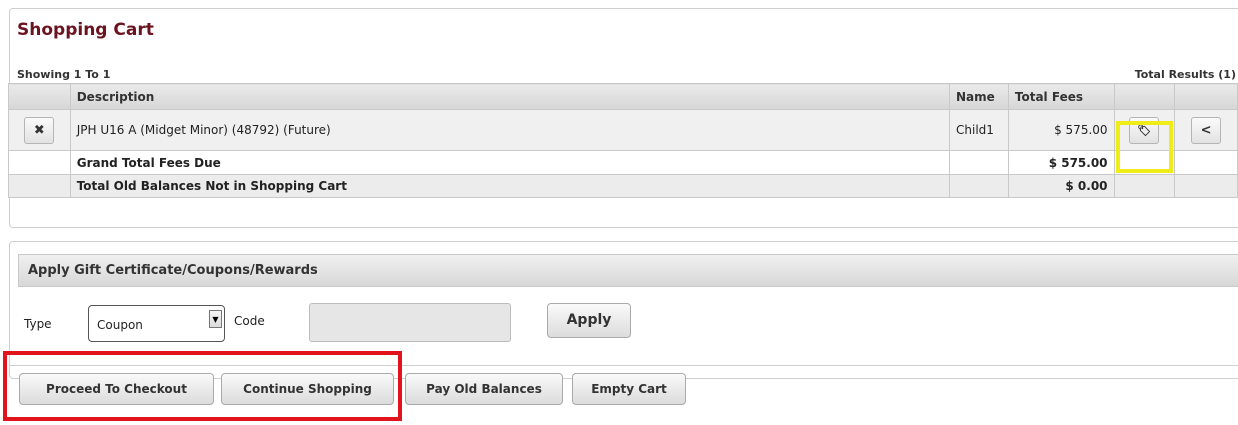  What do you see at coordinates (116, 389) in the screenshot?
I see `proceed-to-checkout-button: Proceed To Checkout` at bounding box center [116, 389].